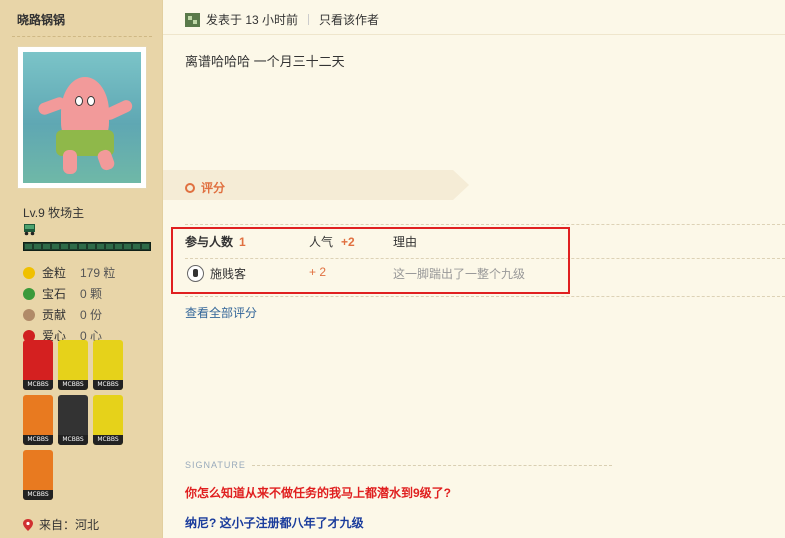  I want to click on minecart-icon, so click(29, 230).